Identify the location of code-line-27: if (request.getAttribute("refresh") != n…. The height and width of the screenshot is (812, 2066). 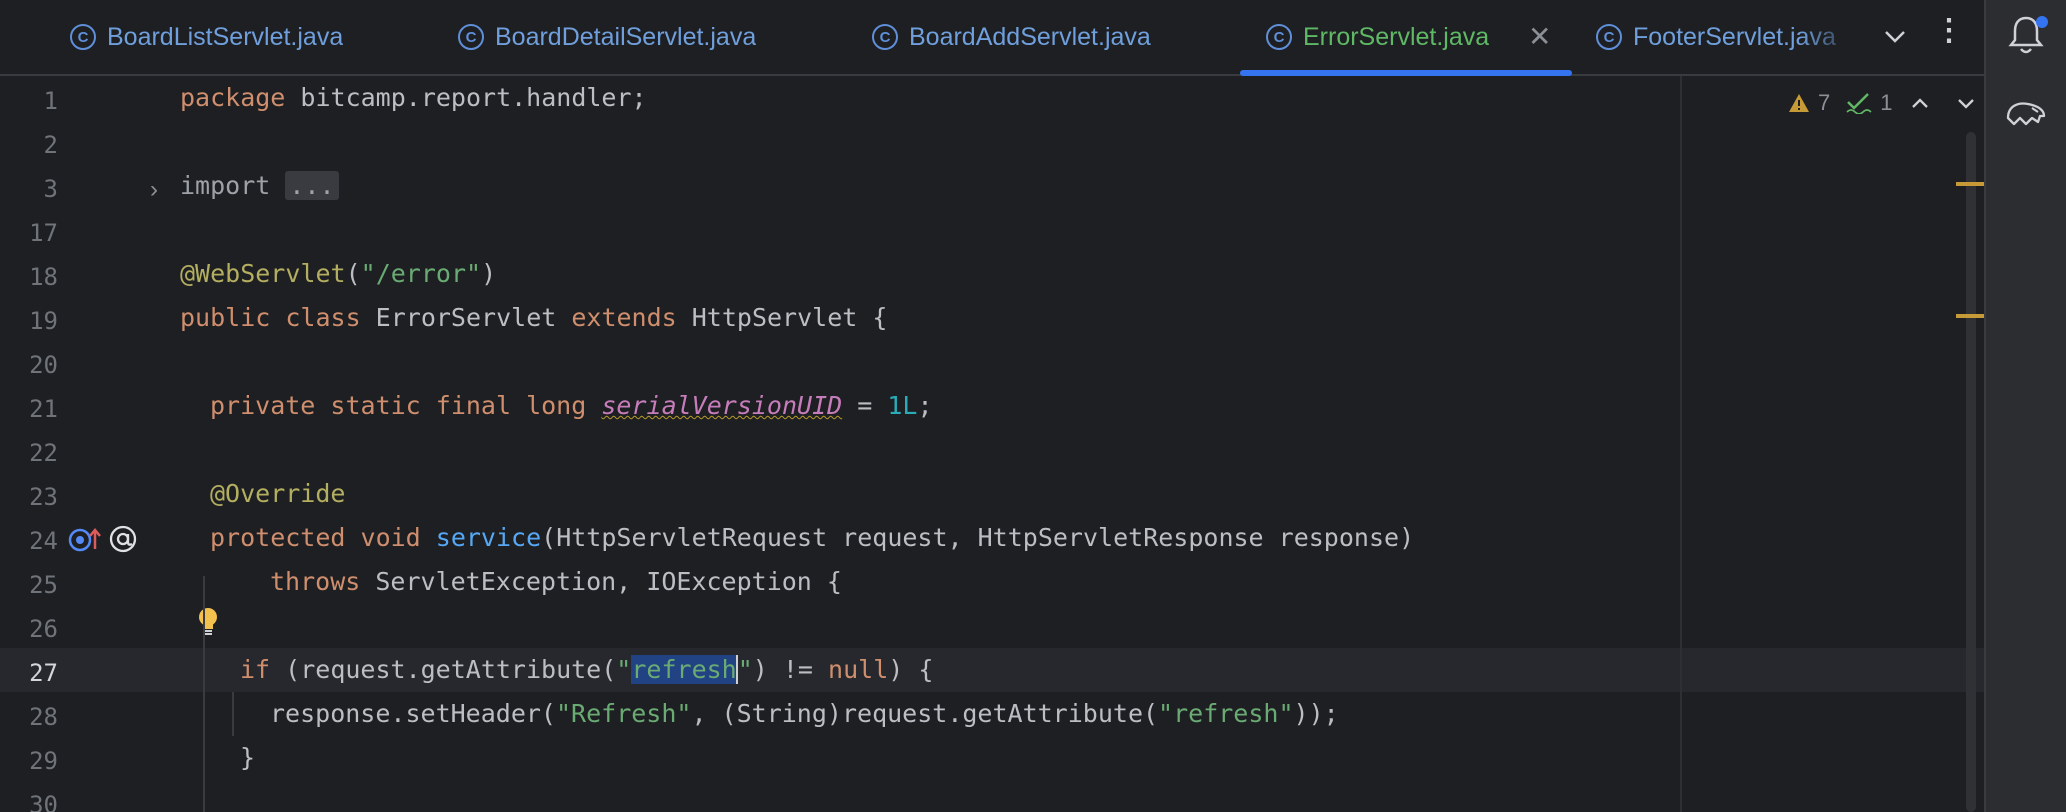
(586, 670).